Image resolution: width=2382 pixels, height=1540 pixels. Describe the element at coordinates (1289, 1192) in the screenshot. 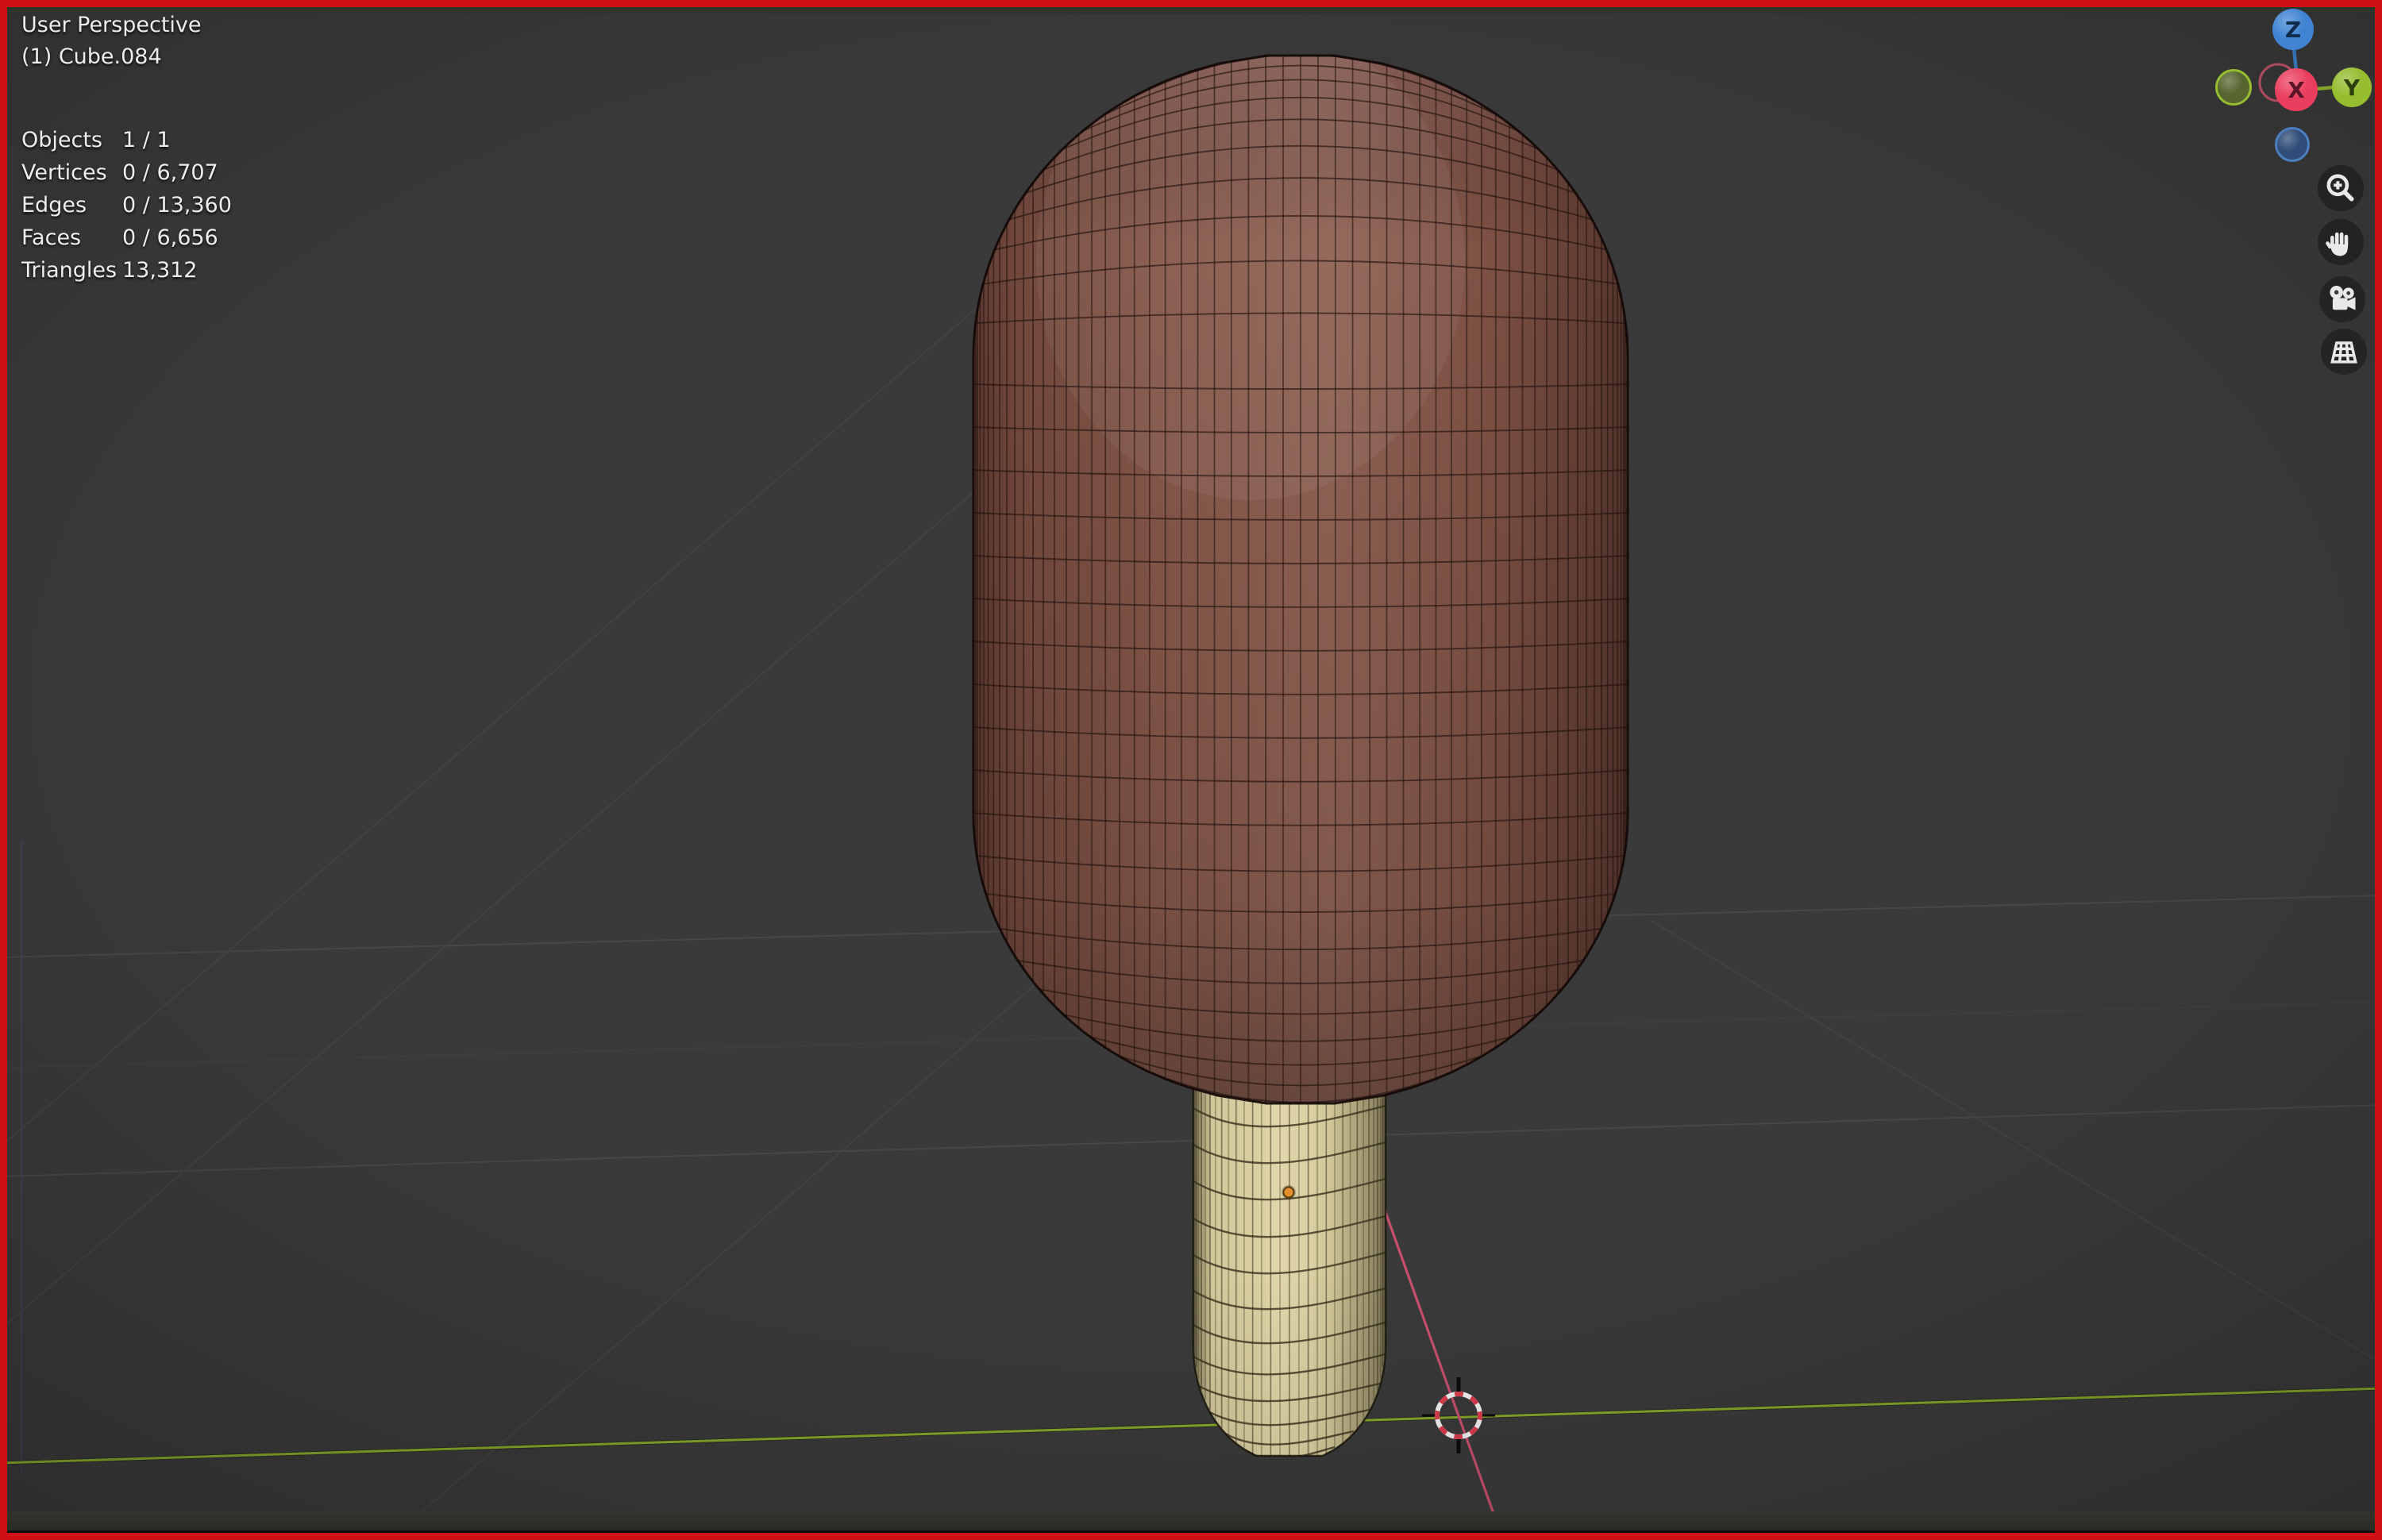

I see `object-origin-dot` at that location.